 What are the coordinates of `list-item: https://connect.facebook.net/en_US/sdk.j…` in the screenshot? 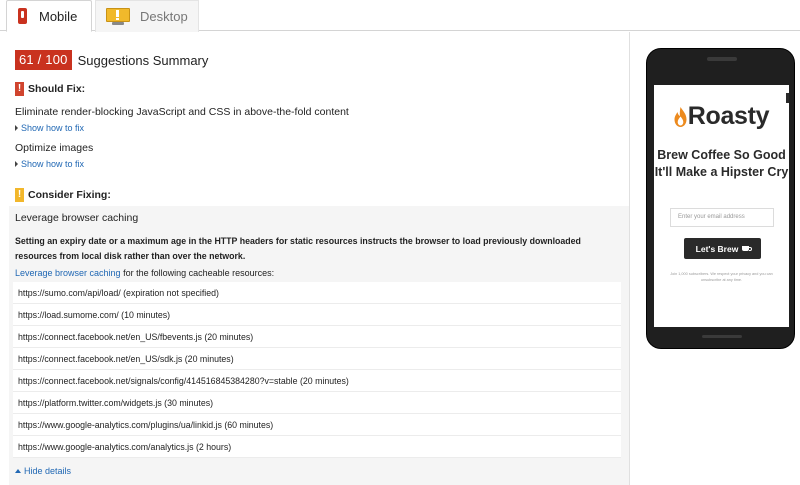 It's located at (317, 359).